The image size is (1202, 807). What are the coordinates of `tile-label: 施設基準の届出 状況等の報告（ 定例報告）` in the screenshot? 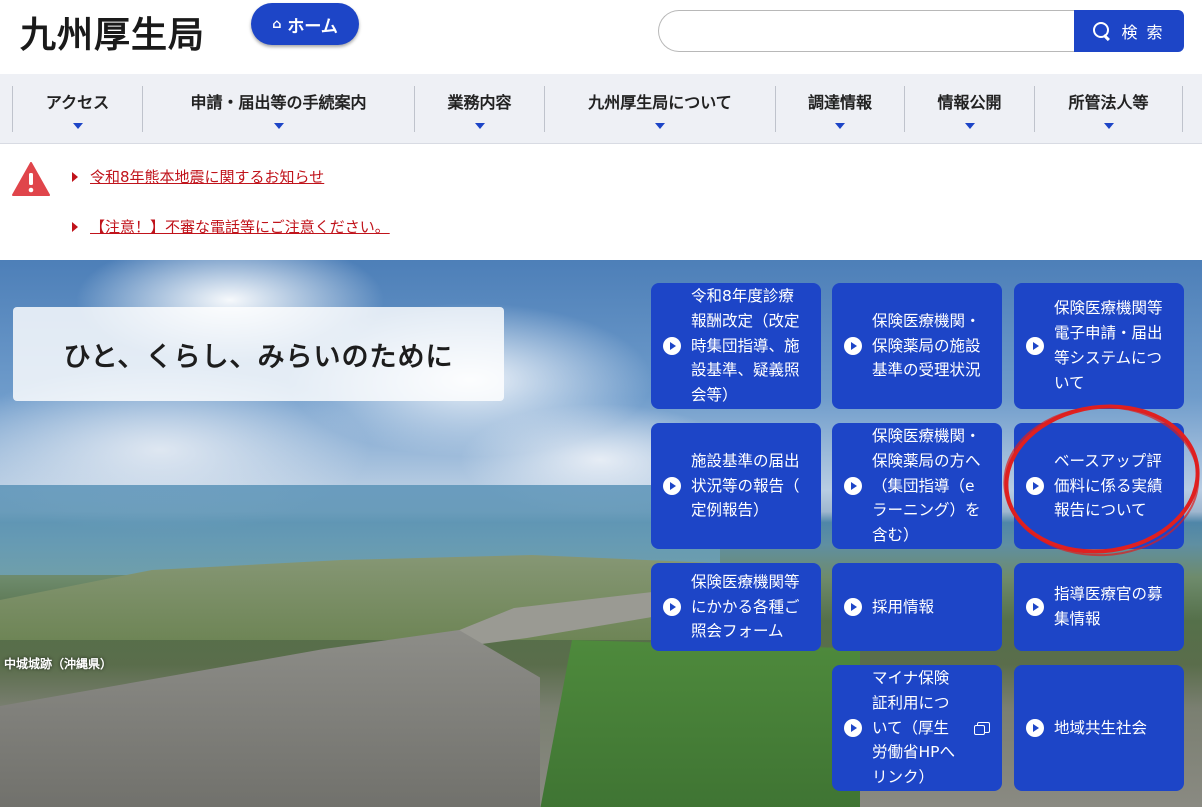 It's located at (745, 485).